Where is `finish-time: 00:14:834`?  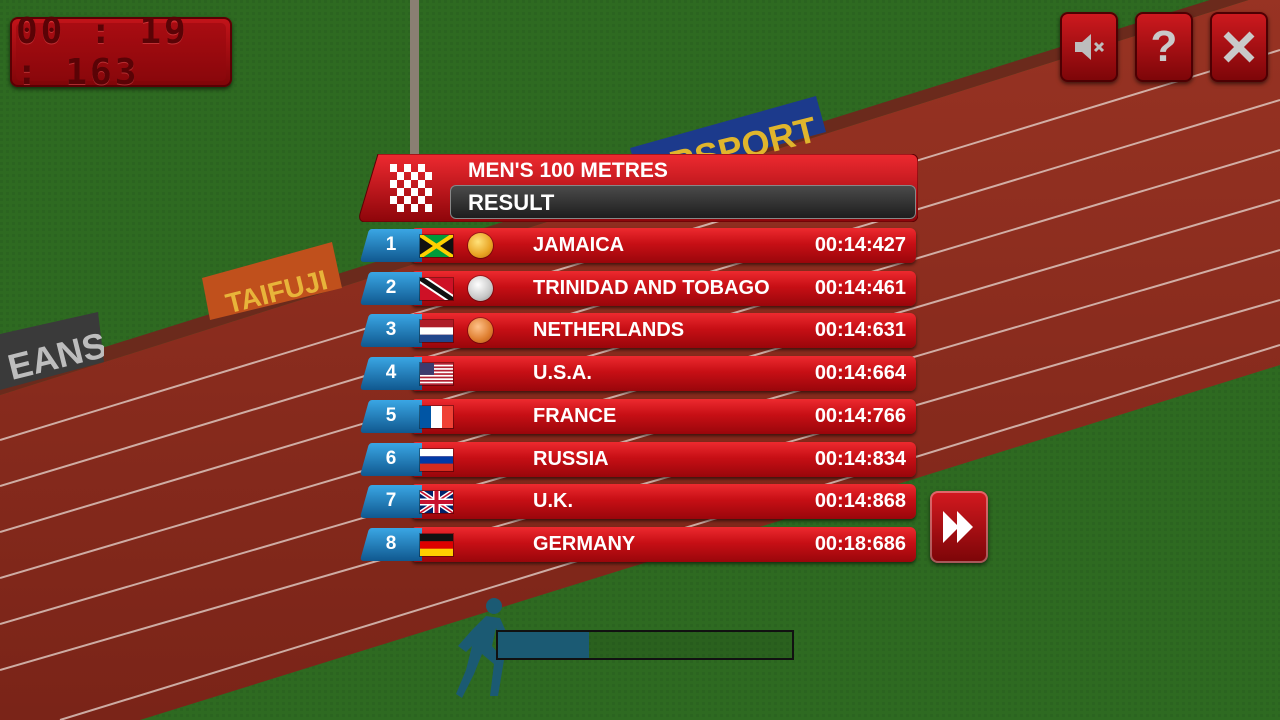 finish-time: 00:14:834 is located at coordinates (860, 458).